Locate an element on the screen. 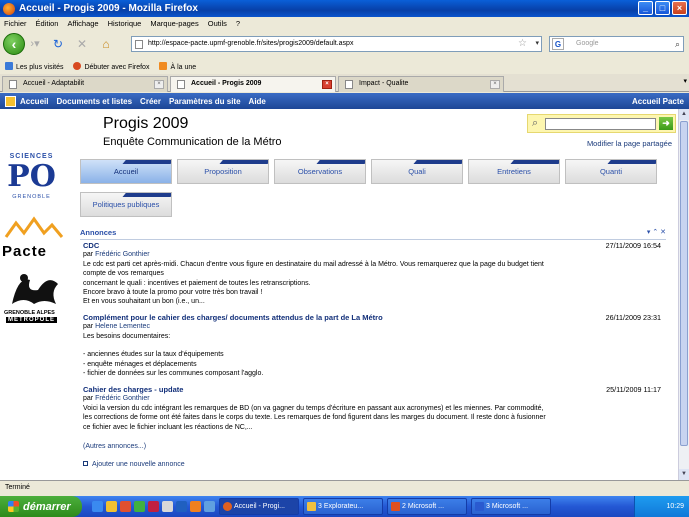  site-search: ⌕ ➜ is located at coordinates (601, 123).